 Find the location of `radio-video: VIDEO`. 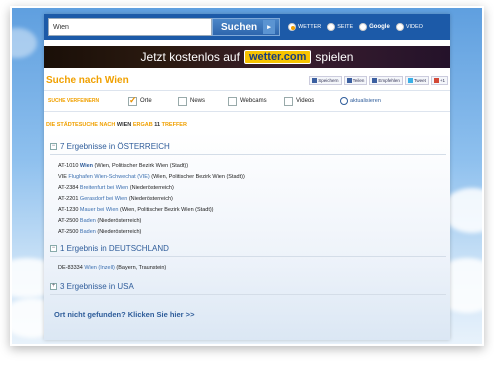

radio-video: VIDEO is located at coordinates (409, 27).